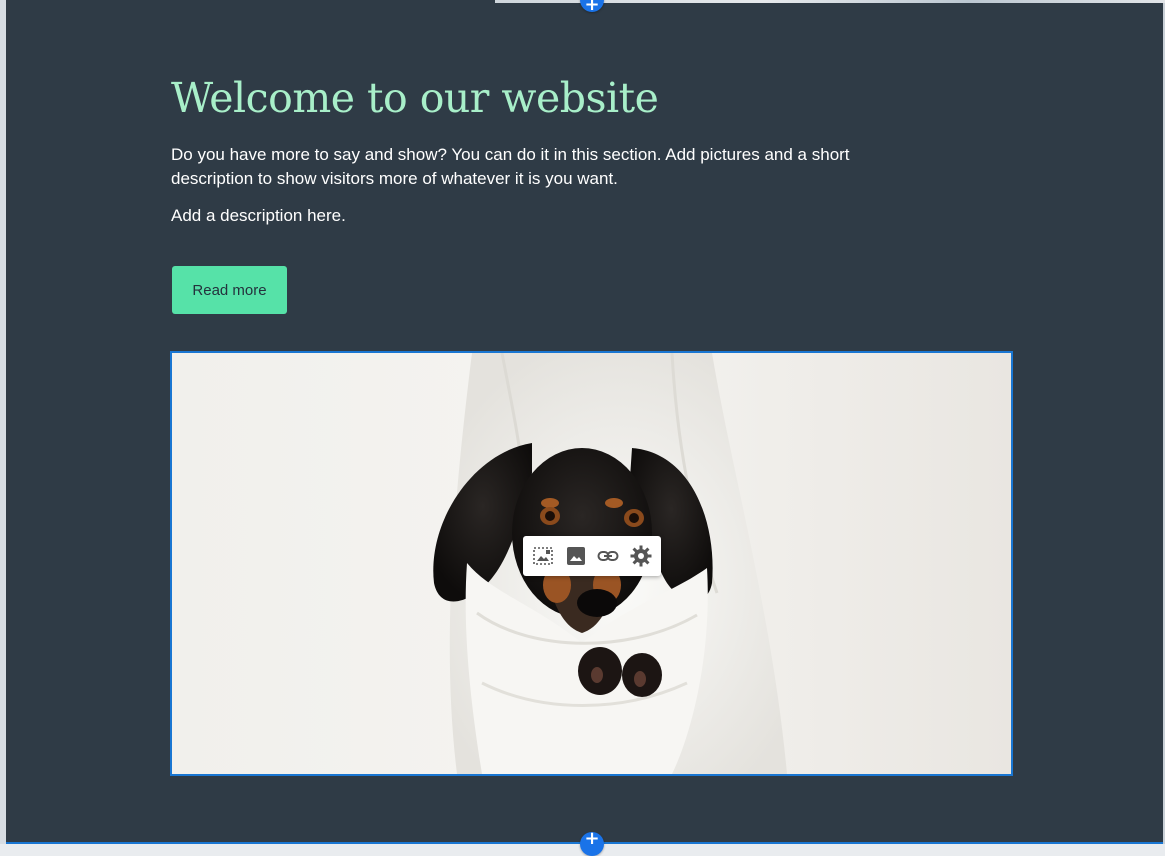 The width and height of the screenshot is (1165, 856). Describe the element at coordinates (592, 556) in the screenshot. I see `image-toolbar` at that location.